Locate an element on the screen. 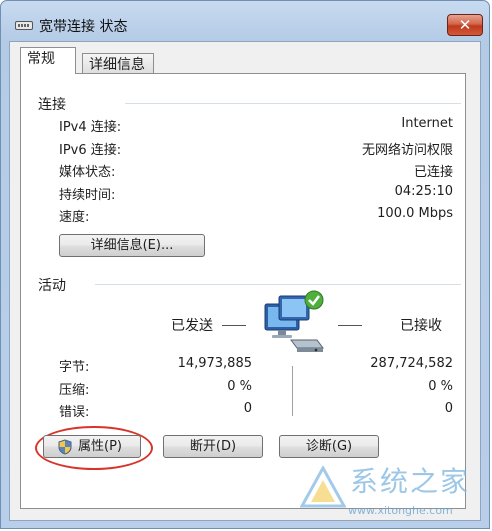 The image size is (492, 531). bytes-received-value: 287,724,582 is located at coordinates (411, 363).